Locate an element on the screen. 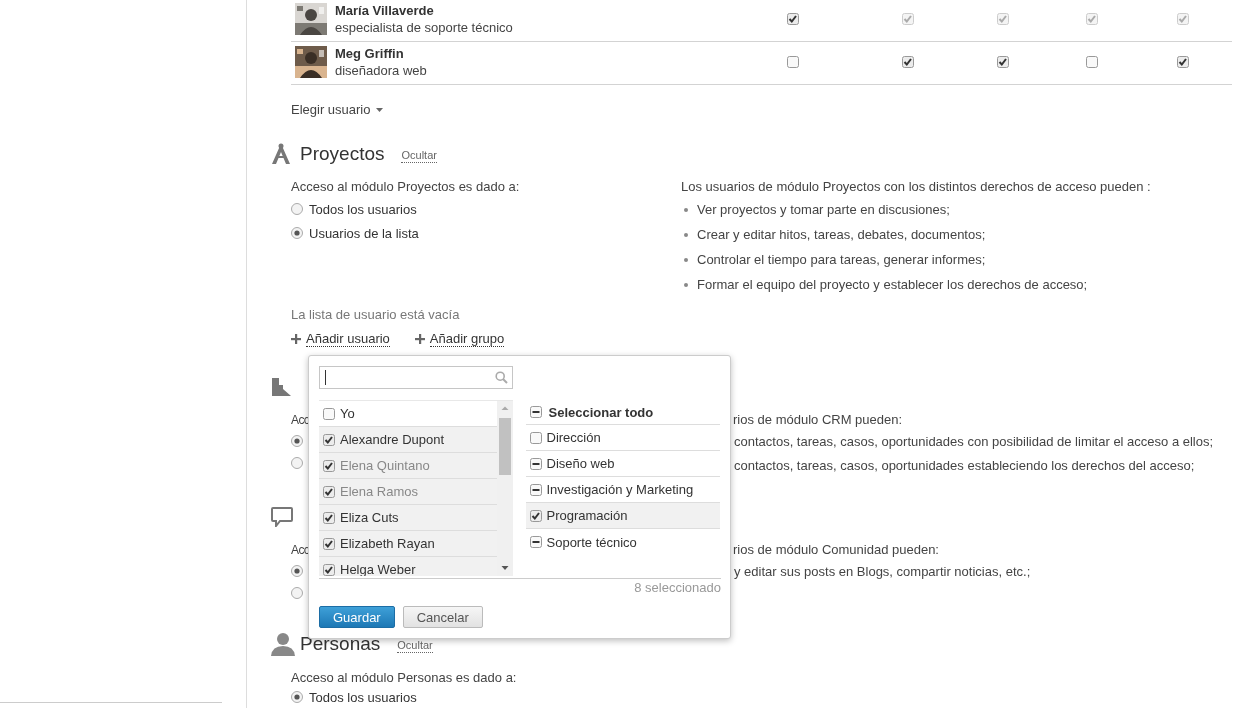  hide-link: Ocultar is located at coordinates (419, 155).